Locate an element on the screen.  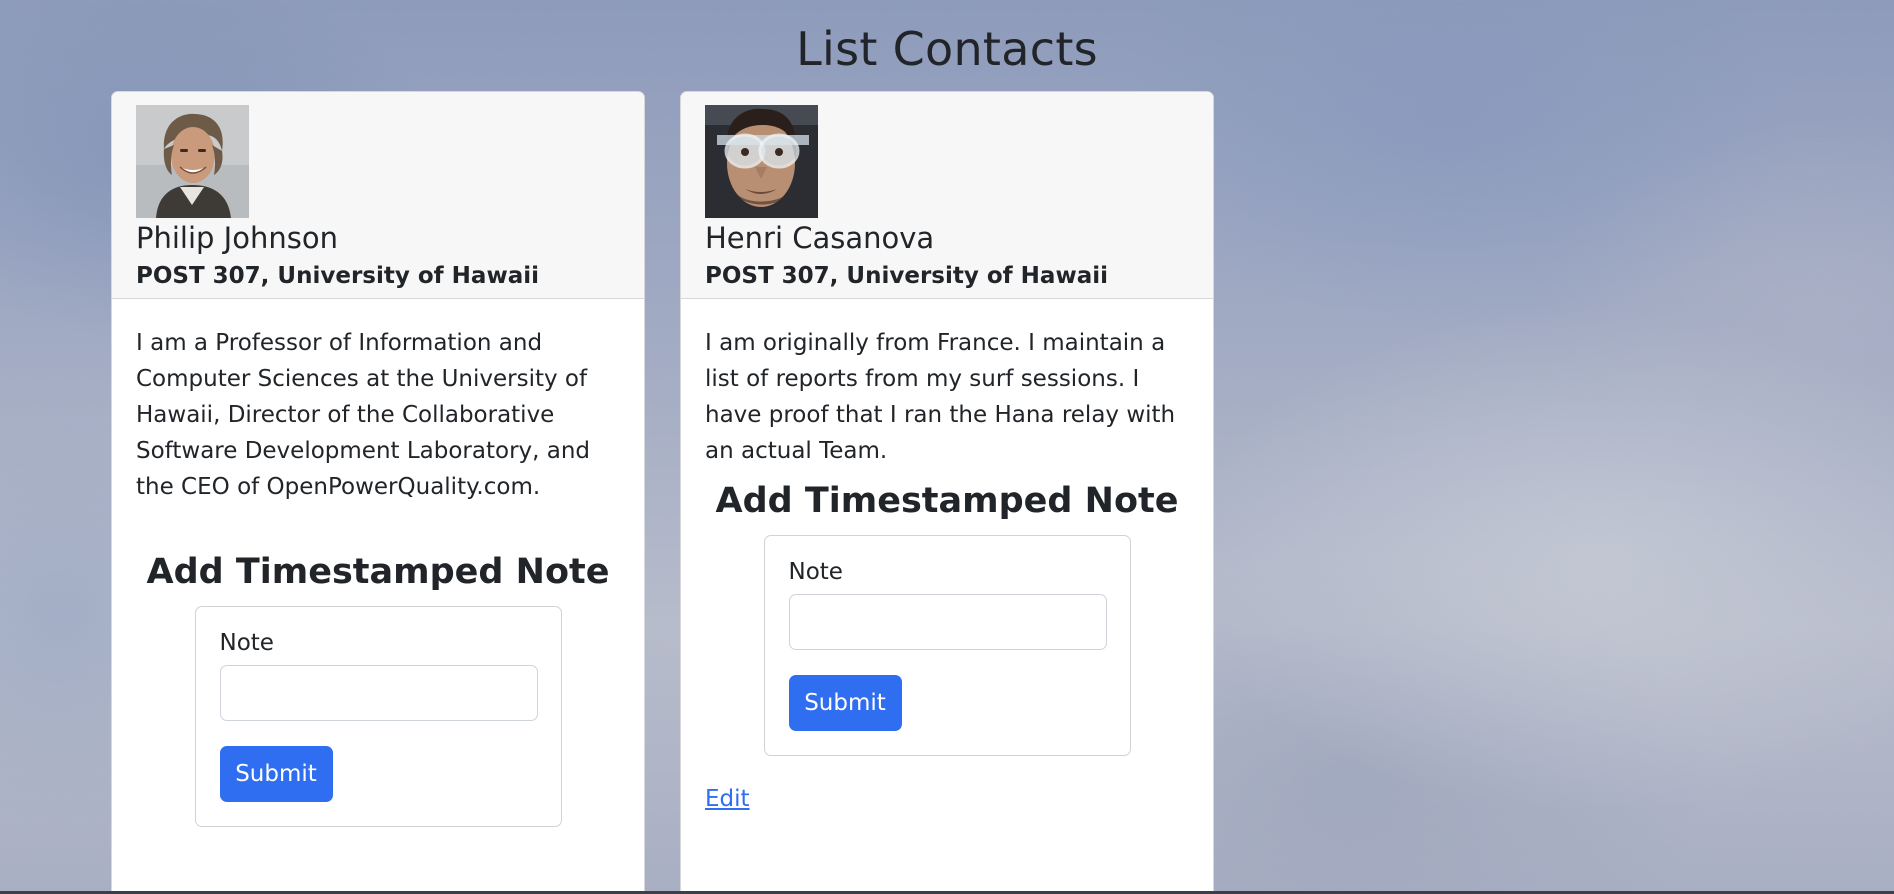
avatar-henri-casanova is located at coordinates (761, 161).